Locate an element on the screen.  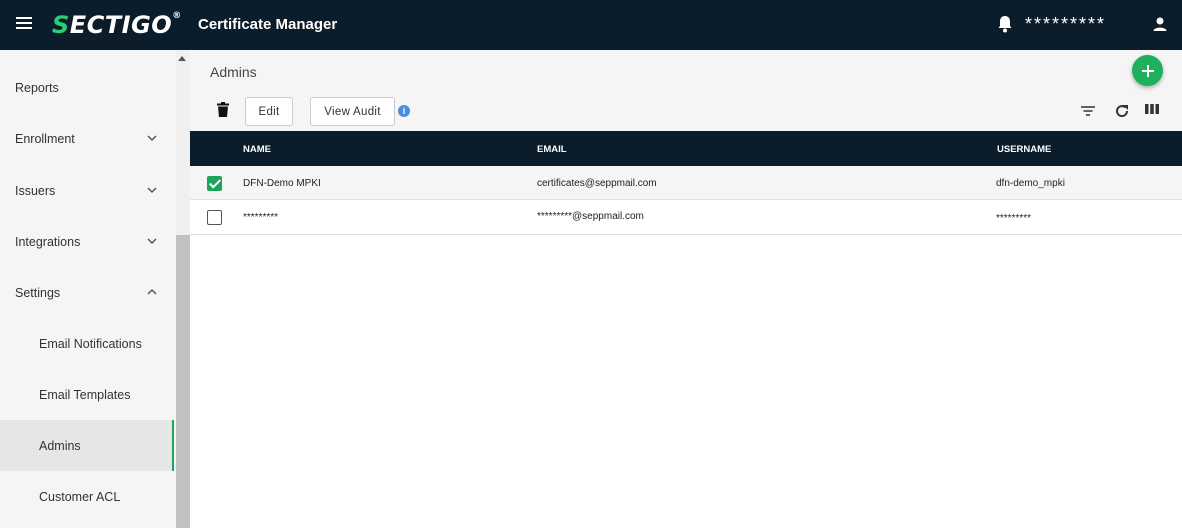
sidebar-item-email-templates: Email Templates is located at coordinates (87, 394).